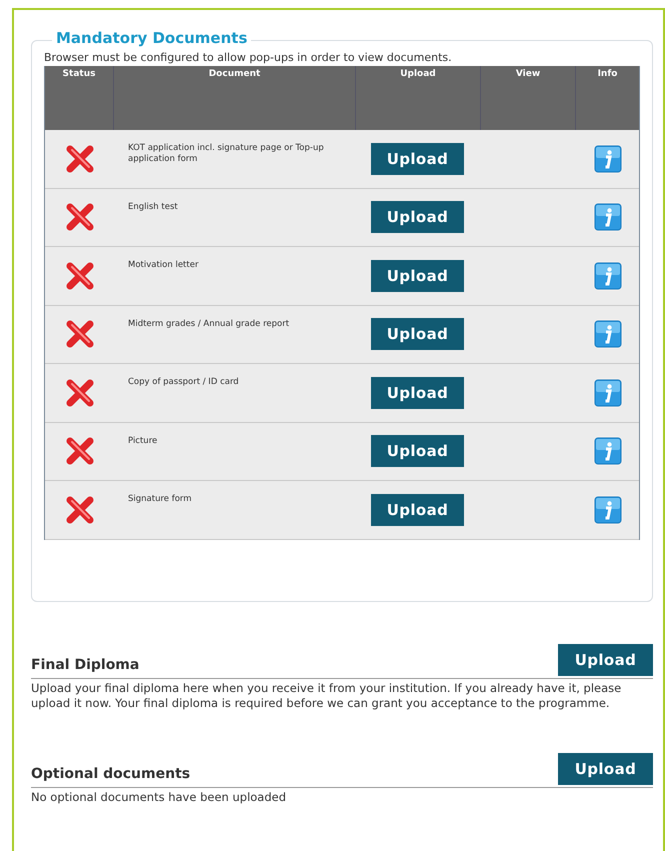 Image resolution: width=665 pixels, height=851 pixels. What do you see at coordinates (160, 499) in the screenshot?
I see `document-name: Signature form` at bounding box center [160, 499].